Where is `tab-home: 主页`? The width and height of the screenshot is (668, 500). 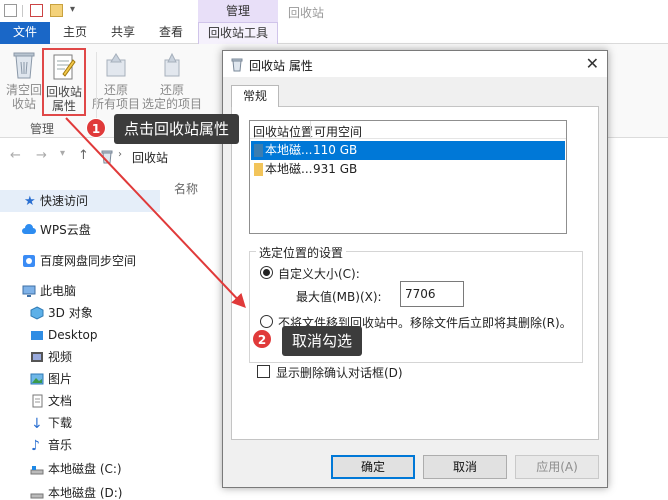
tab-home: 主页 is located at coordinates (75, 33).